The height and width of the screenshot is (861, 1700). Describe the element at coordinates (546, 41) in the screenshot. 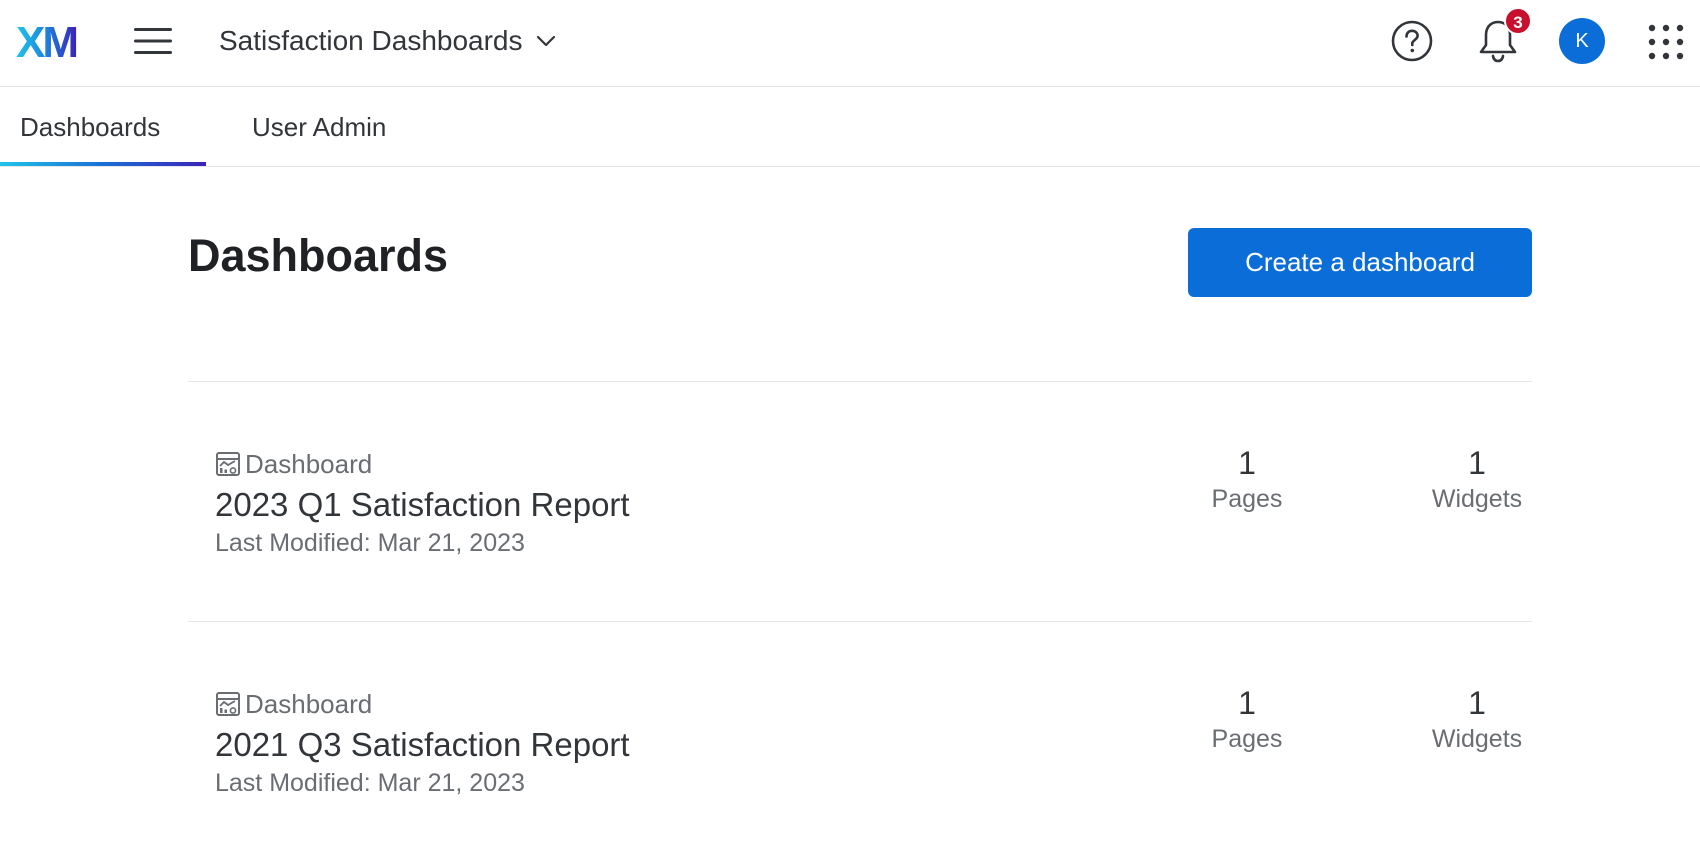

I see `chevron-down-icon` at that location.